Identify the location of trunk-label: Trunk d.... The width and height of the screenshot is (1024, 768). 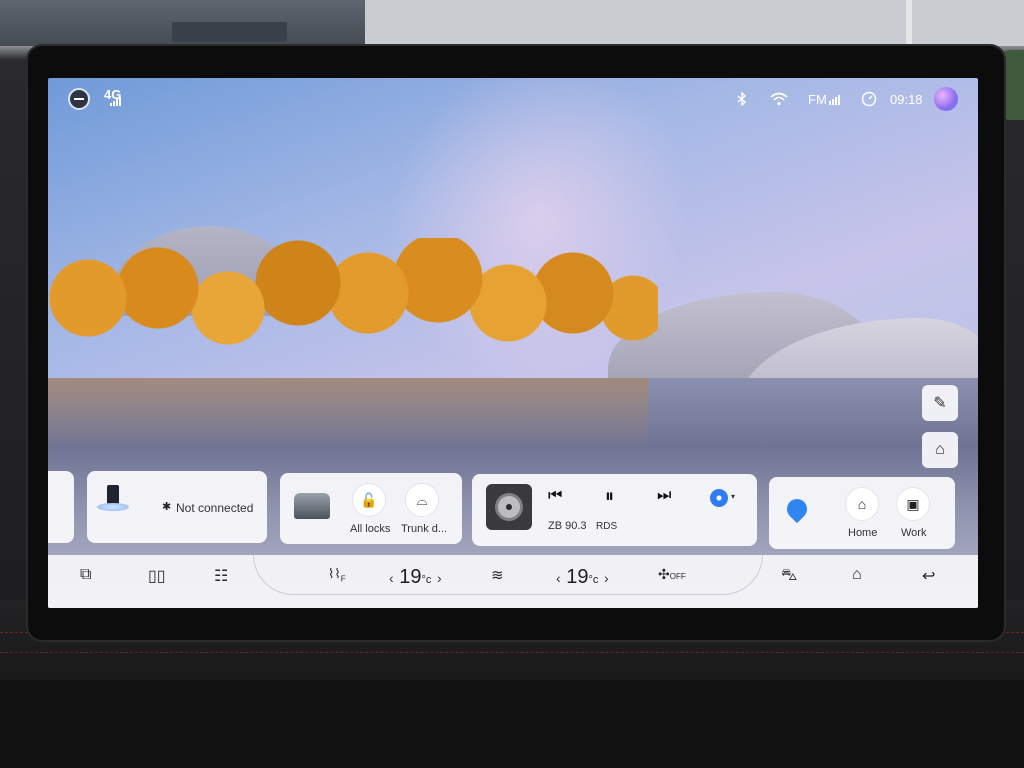
(424, 529).